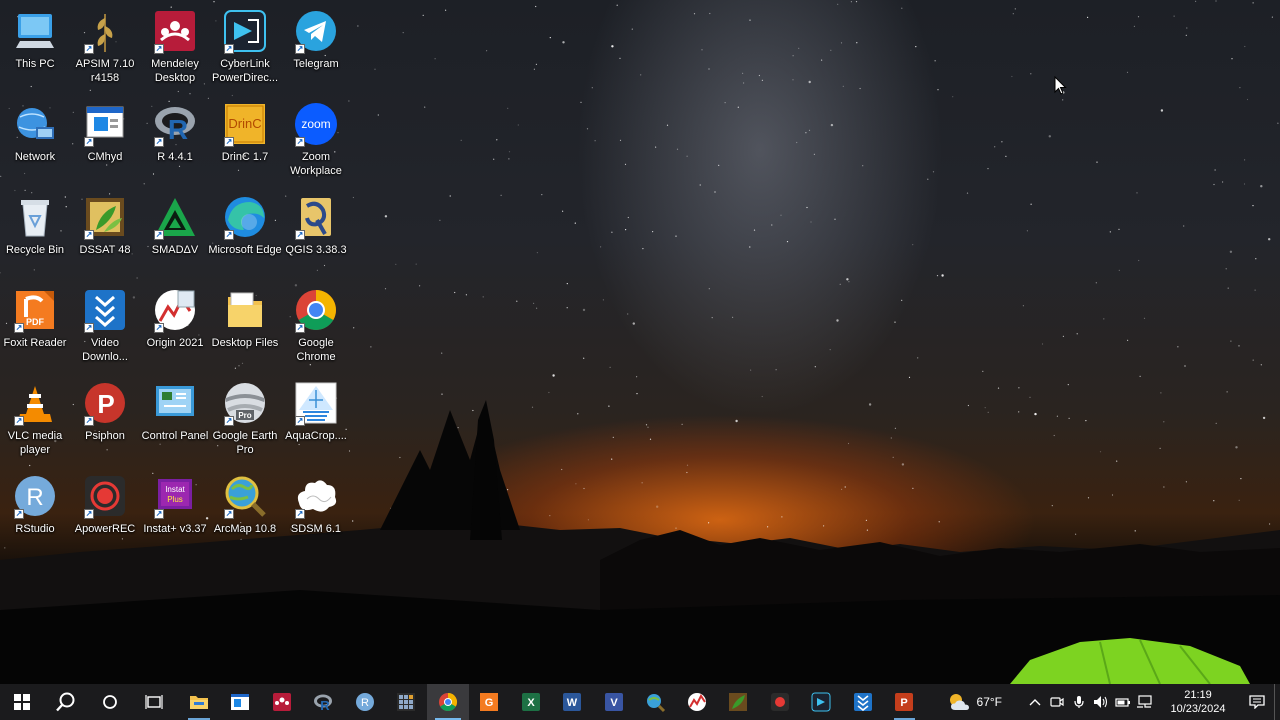 The image size is (1280, 720). What do you see at coordinates (175, 49) in the screenshot?
I see `desktop-shortcut: ↗ Mendeley Desktop` at bounding box center [175, 49].